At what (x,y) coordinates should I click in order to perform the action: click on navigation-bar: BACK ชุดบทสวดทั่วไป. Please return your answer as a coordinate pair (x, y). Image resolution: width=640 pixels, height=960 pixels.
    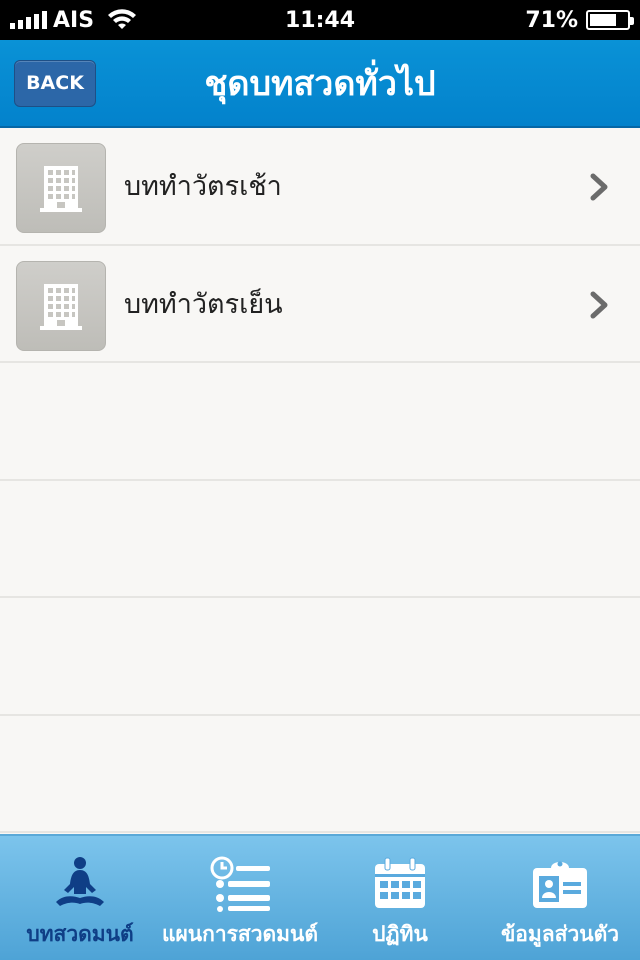
    Looking at the image, I should click on (320, 84).